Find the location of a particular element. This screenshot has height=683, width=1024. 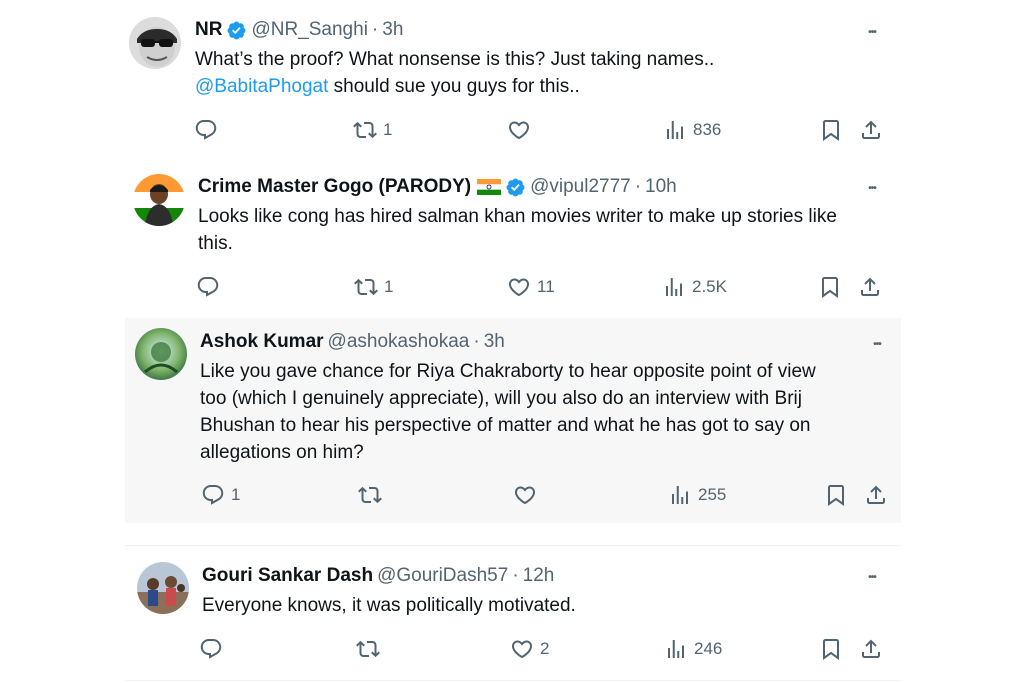

tweet-text-line: this. is located at coordinates (215, 243).